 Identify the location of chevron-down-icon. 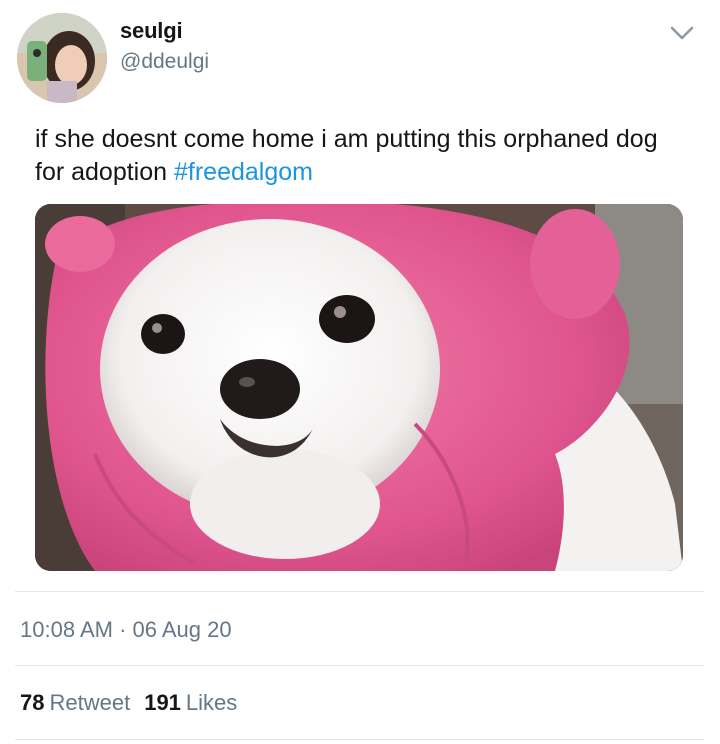
(682, 33).